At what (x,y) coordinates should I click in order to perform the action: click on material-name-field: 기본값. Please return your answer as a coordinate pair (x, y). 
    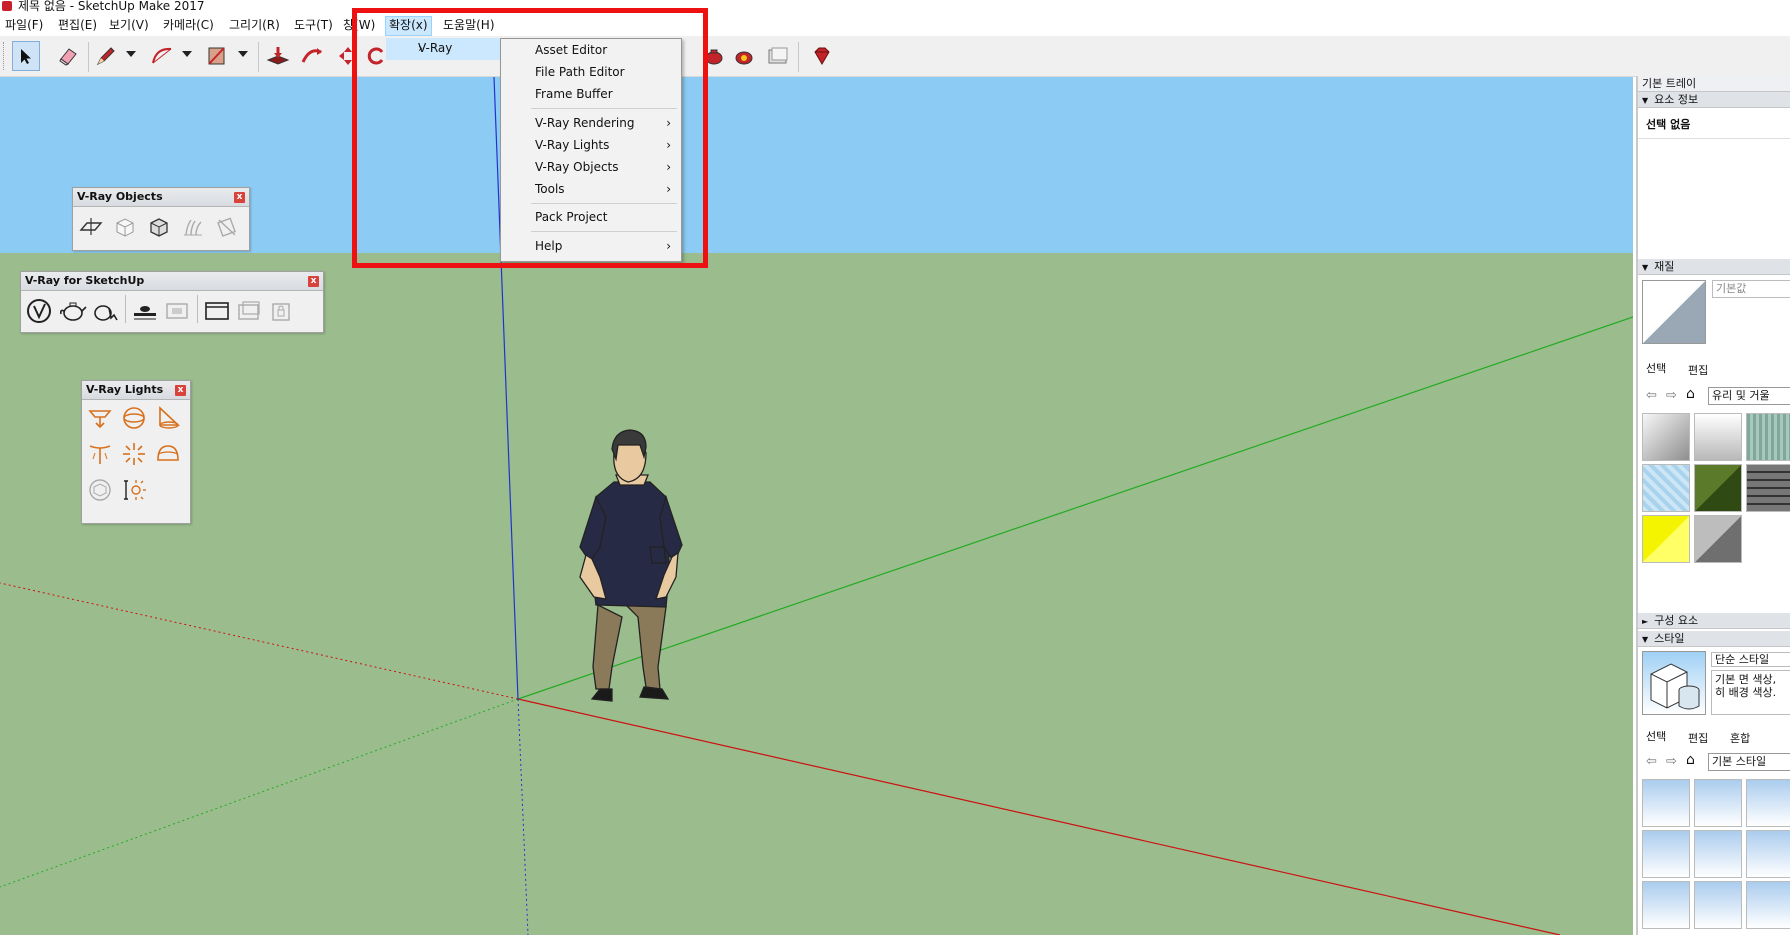
    Looking at the image, I should click on (1751, 289).